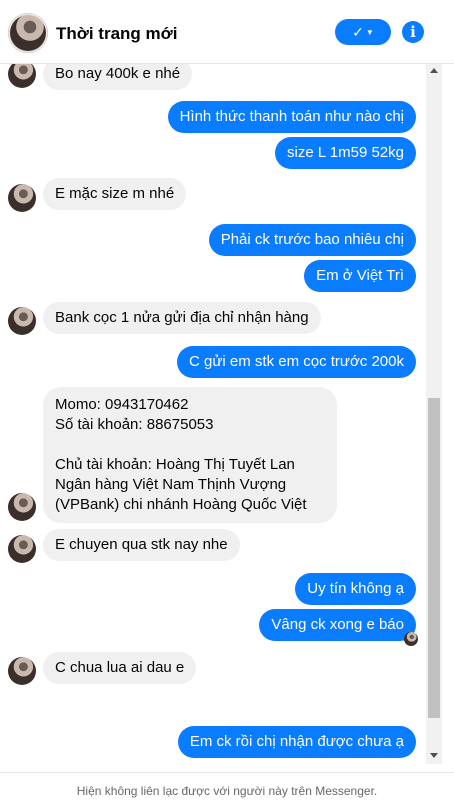  I want to click on message-line: Ngân hàng Việt Nam Thịnh Vượng, so click(171, 484).